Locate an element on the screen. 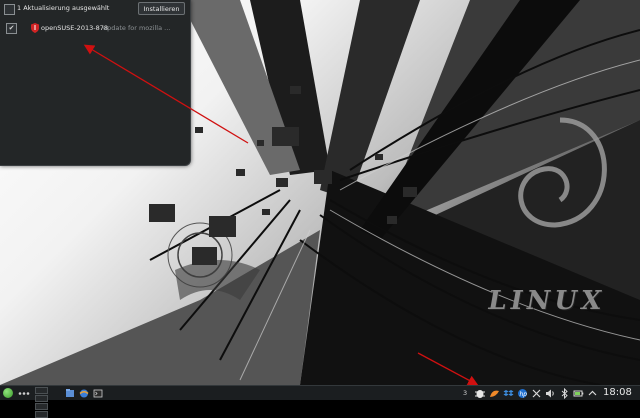 This screenshot has width=640, height=418. selection-summary: 1 Aktualisierung ausgewählt is located at coordinates (63, 8).